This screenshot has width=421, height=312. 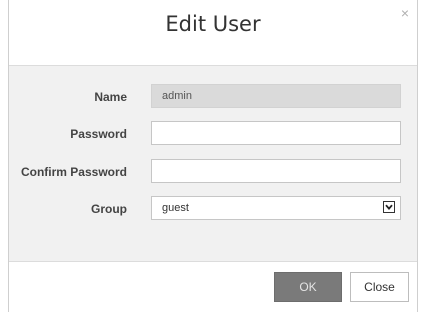 What do you see at coordinates (73, 172) in the screenshot?
I see `confirm-password-label: Confirm Password` at bounding box center [73, 172].